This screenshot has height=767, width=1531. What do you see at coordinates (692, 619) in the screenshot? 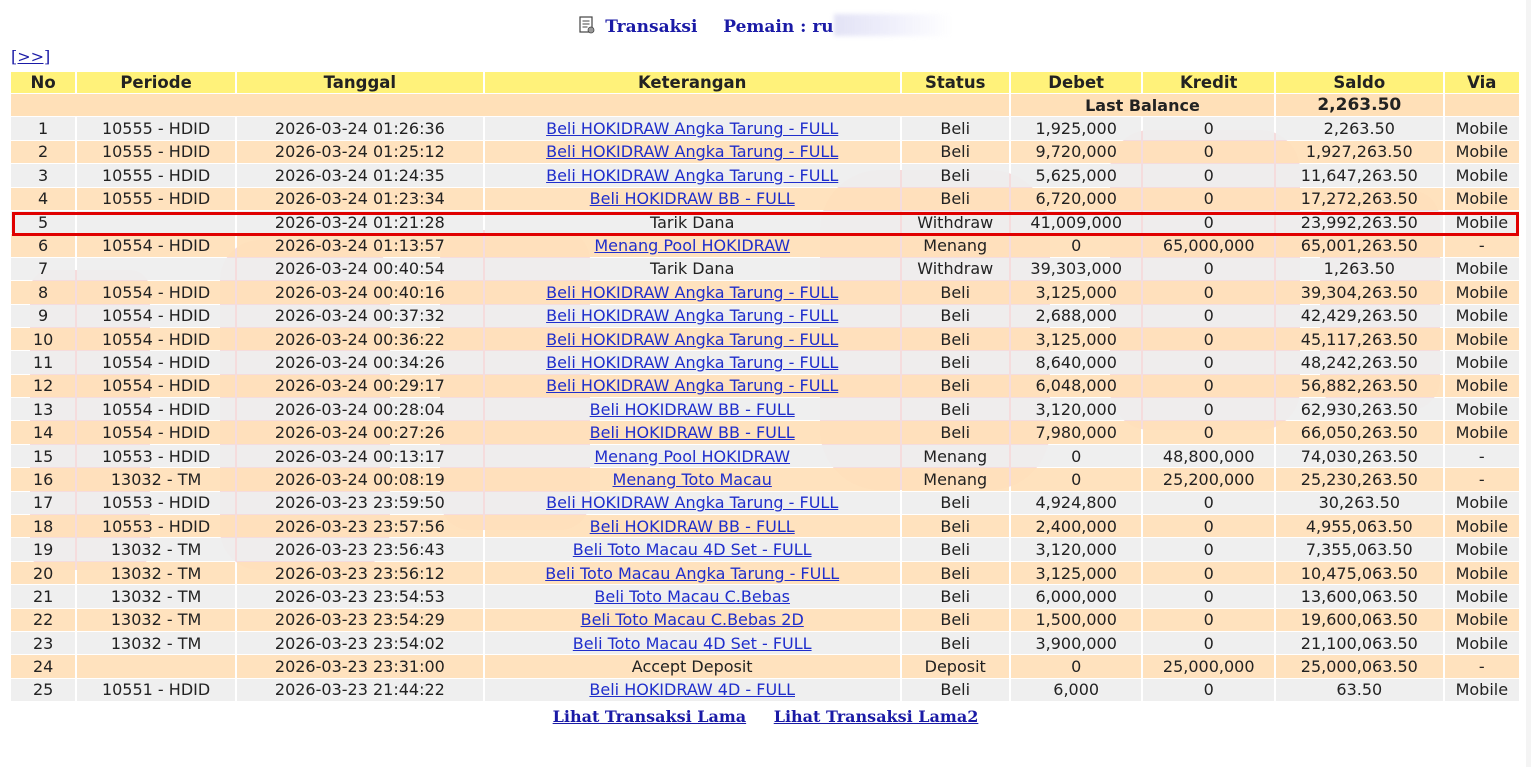
I see `keterangan-link: Beli Toto Macau C.Bebas 2D` at bounding box center [692, 619].